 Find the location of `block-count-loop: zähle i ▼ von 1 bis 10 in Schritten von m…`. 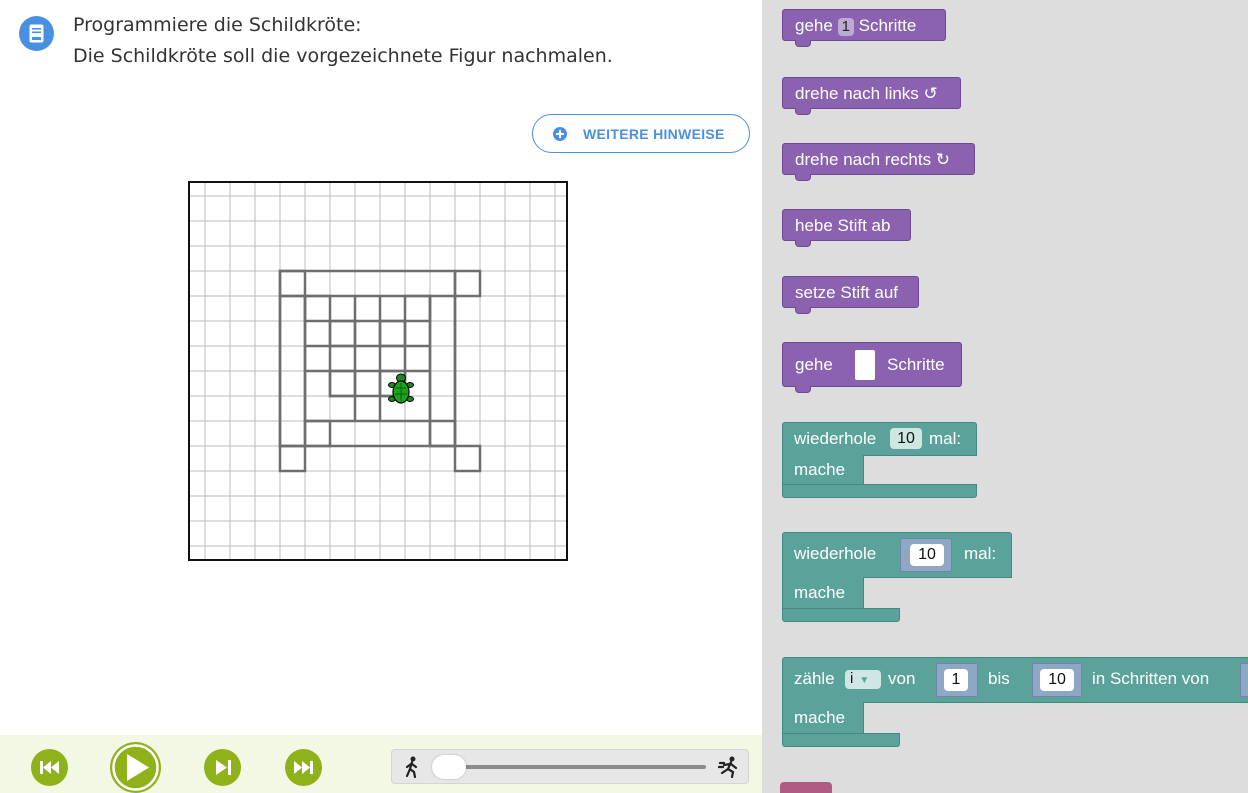

block-count-loop: zähle i ▼ von 1 bis 10 in Schritten von m… is located at coordinates (1015, 702).